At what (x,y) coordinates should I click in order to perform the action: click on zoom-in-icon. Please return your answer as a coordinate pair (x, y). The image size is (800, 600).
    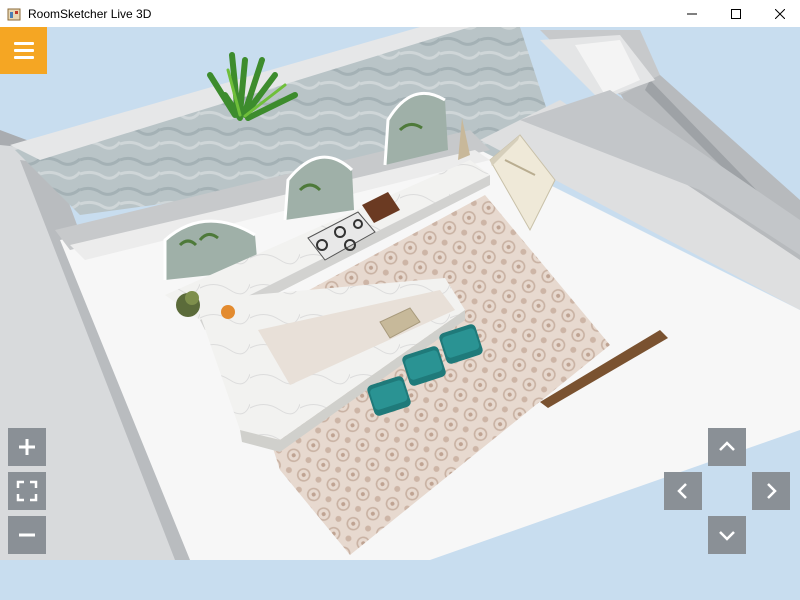
    Looking at the image, I should click on (27, 447).